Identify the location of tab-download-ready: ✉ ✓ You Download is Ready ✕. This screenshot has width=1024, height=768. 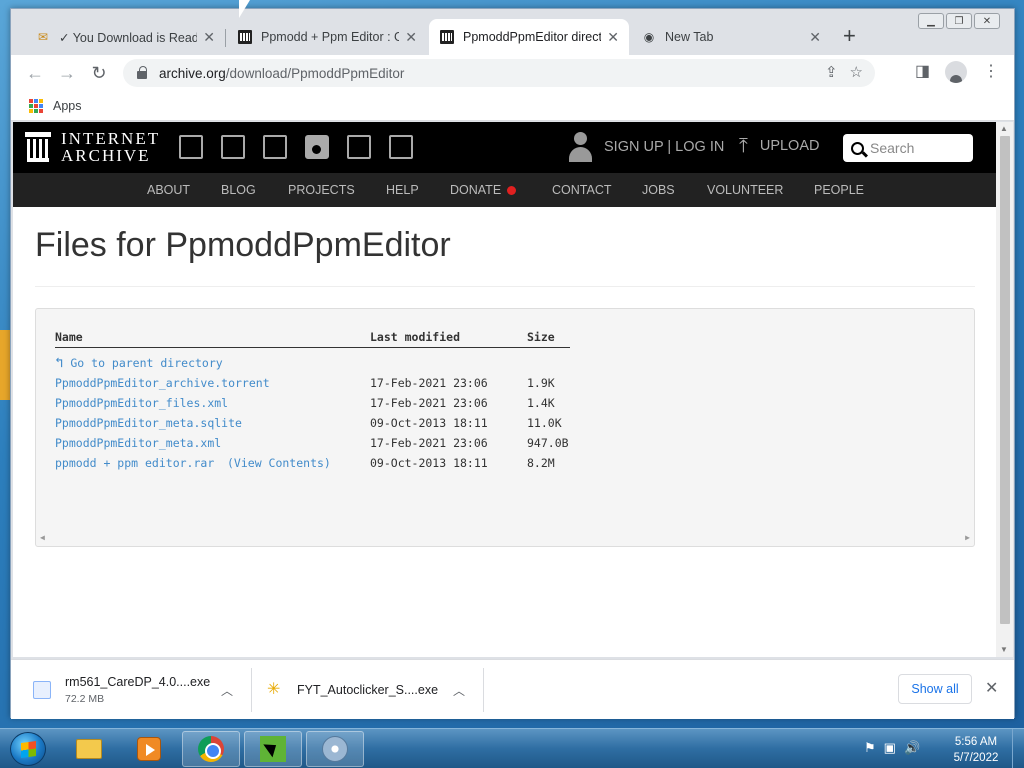
(125, 37).